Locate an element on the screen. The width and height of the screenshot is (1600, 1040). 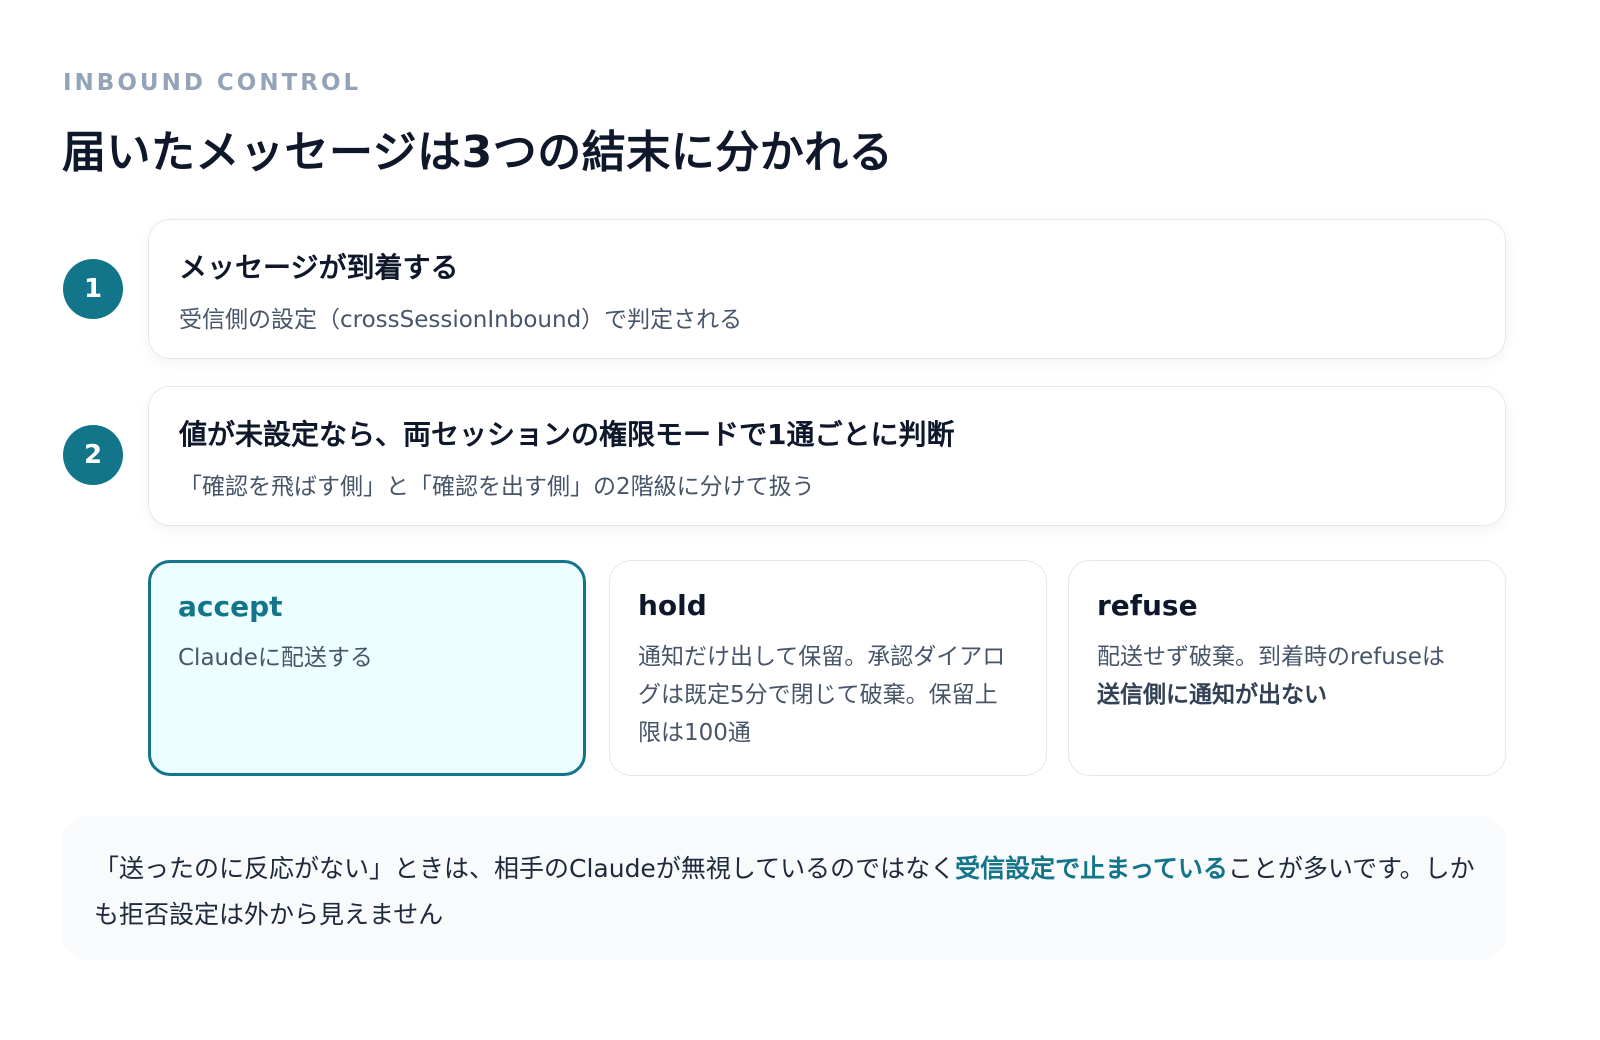
note-highlight: 受信設定で止まっている is located at coordinates (1091, 868).